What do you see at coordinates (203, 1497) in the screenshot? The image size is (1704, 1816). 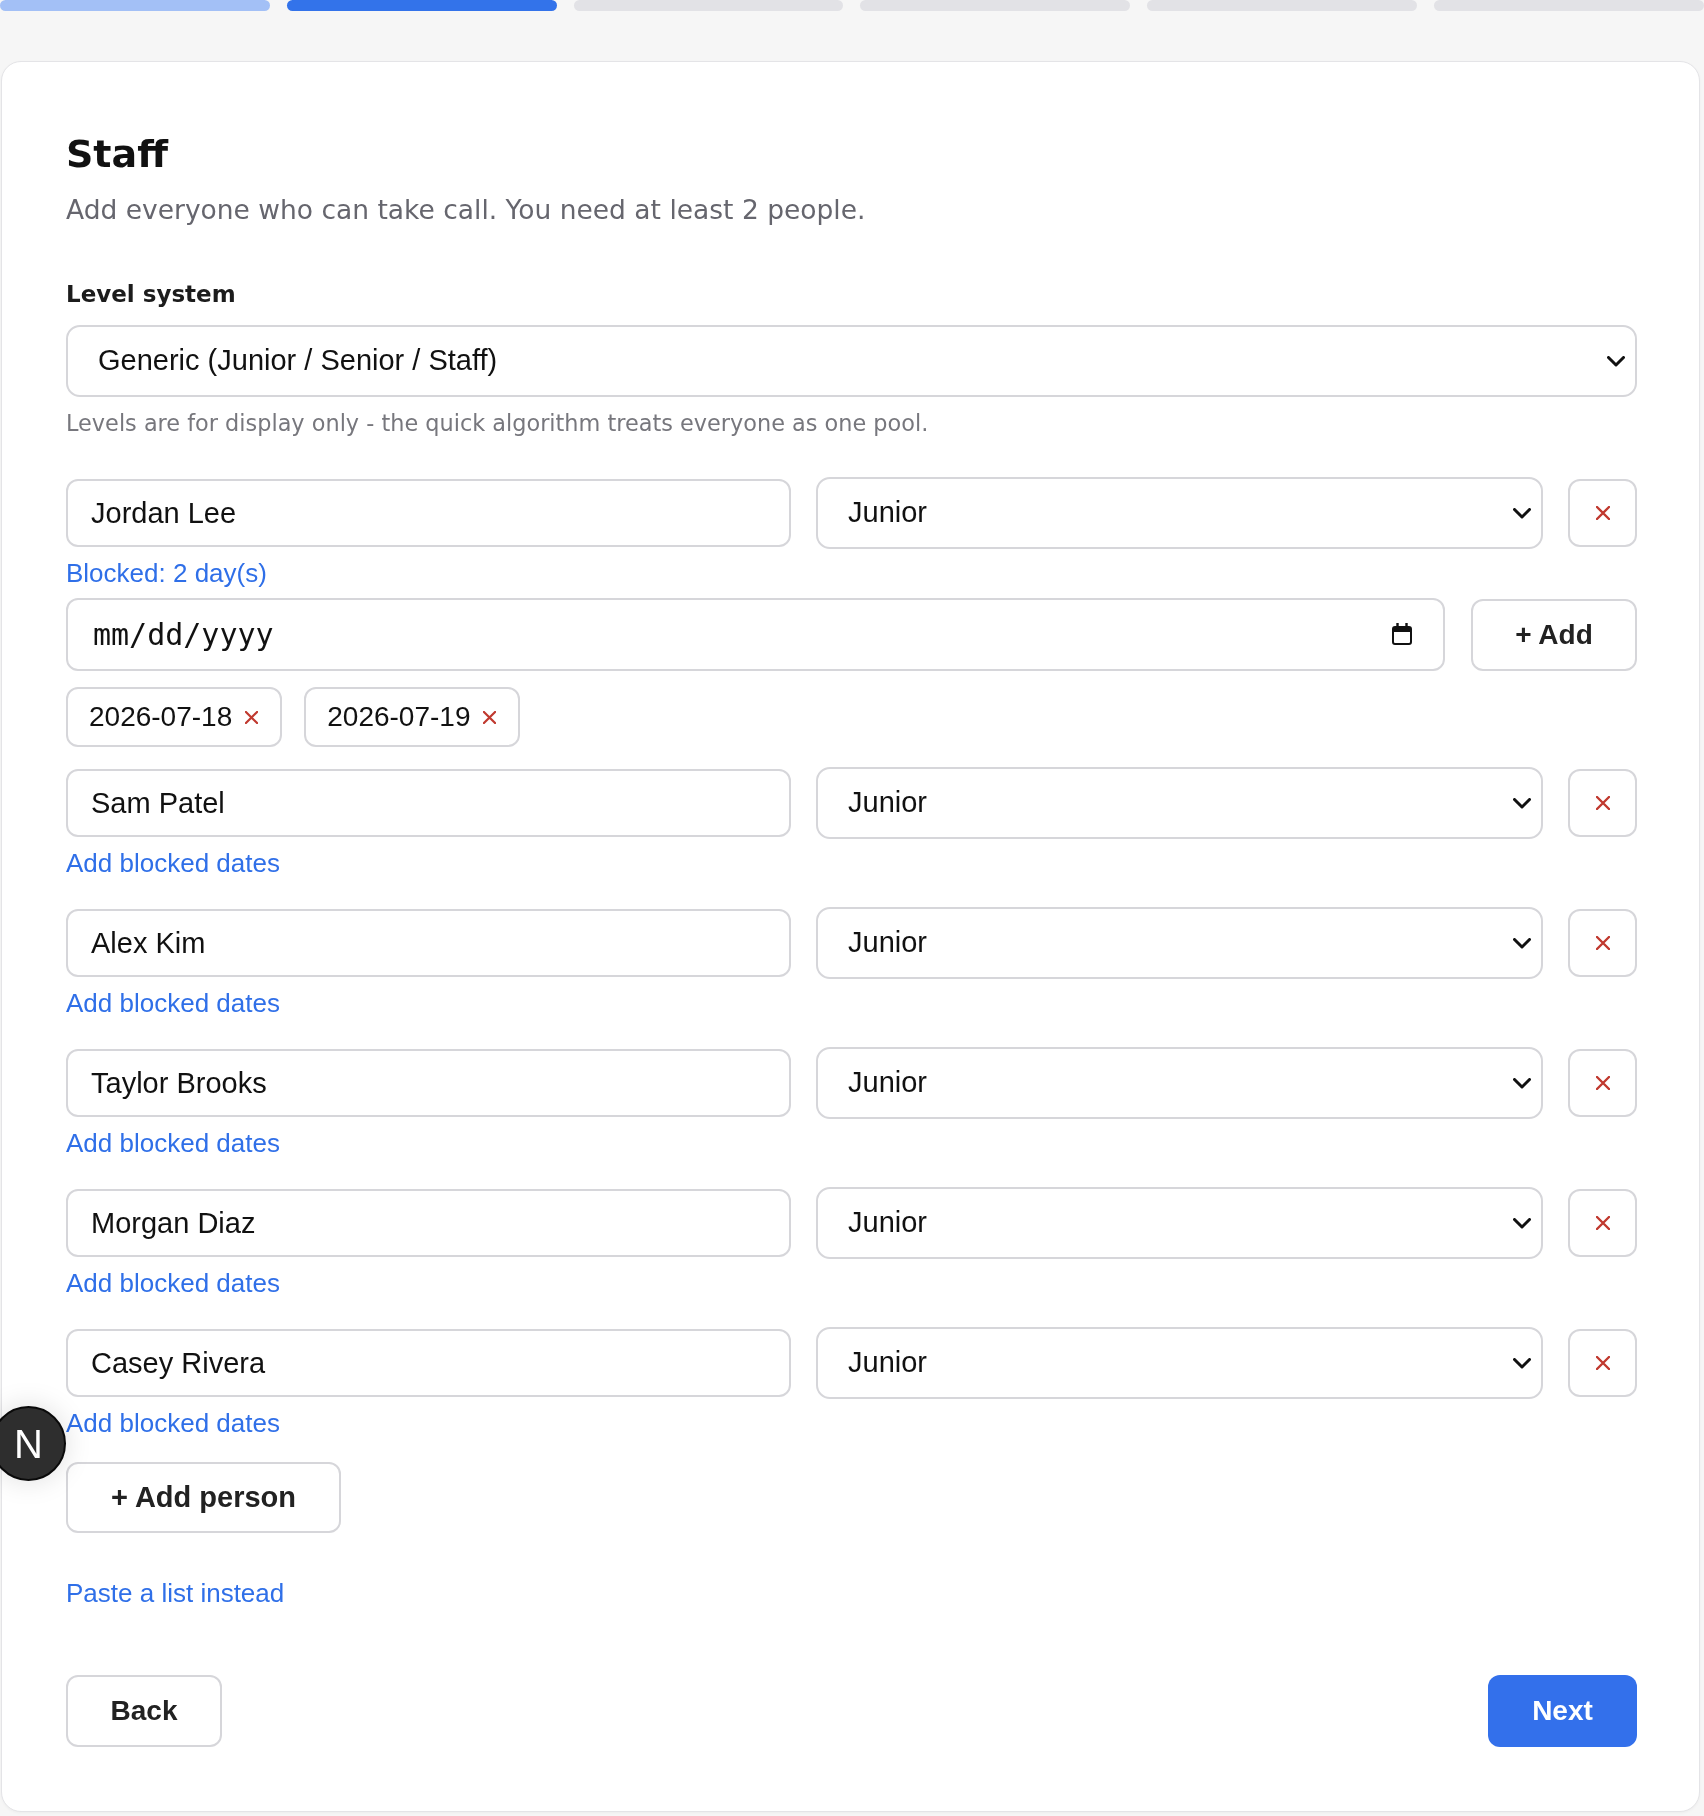 I see `add-person-button: + Add person` at bounding box center [203, 1497].